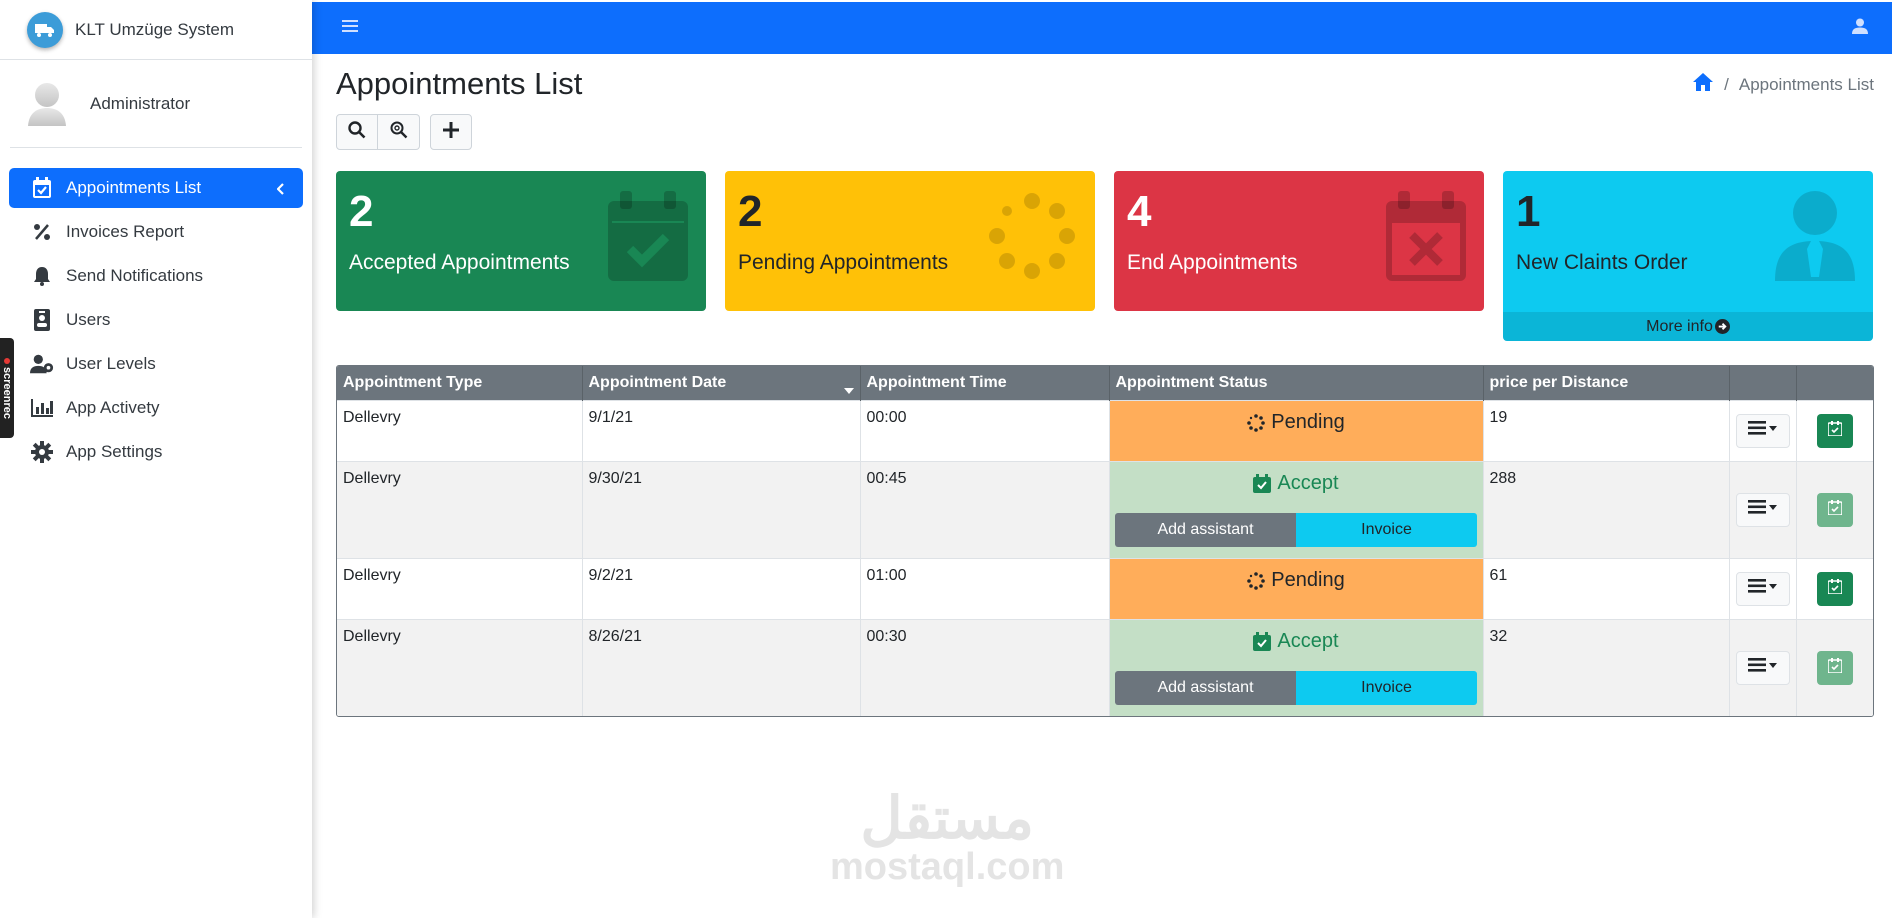  I want to click on watermark-arabic: مستقل, so click(947, 818).